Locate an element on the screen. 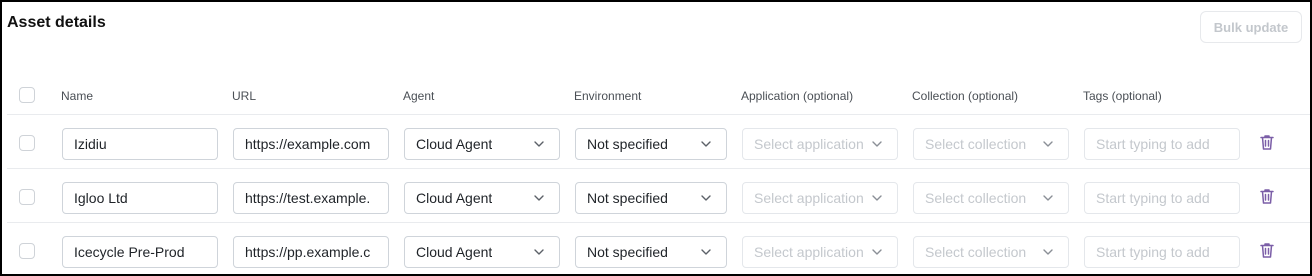  column-header-application: Application (optional) is located at coordinates (797, 96).